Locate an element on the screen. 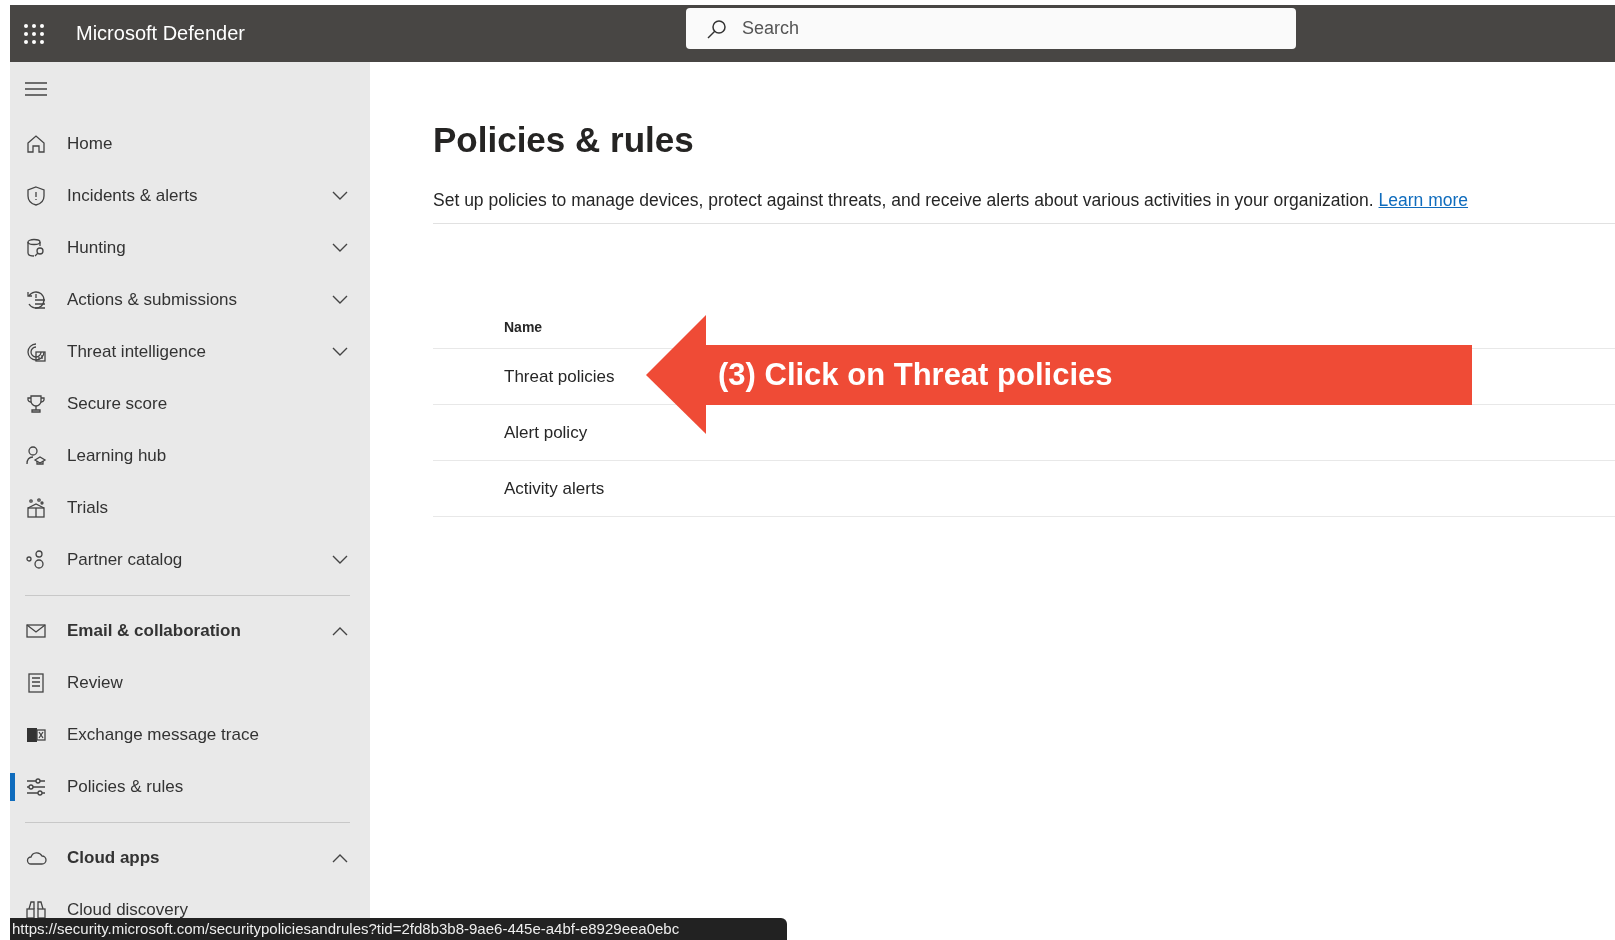 Image resolution: width=1615 pixels, height=940 pixels. page-title: Policies & rules is located at coordinates (564, 140).